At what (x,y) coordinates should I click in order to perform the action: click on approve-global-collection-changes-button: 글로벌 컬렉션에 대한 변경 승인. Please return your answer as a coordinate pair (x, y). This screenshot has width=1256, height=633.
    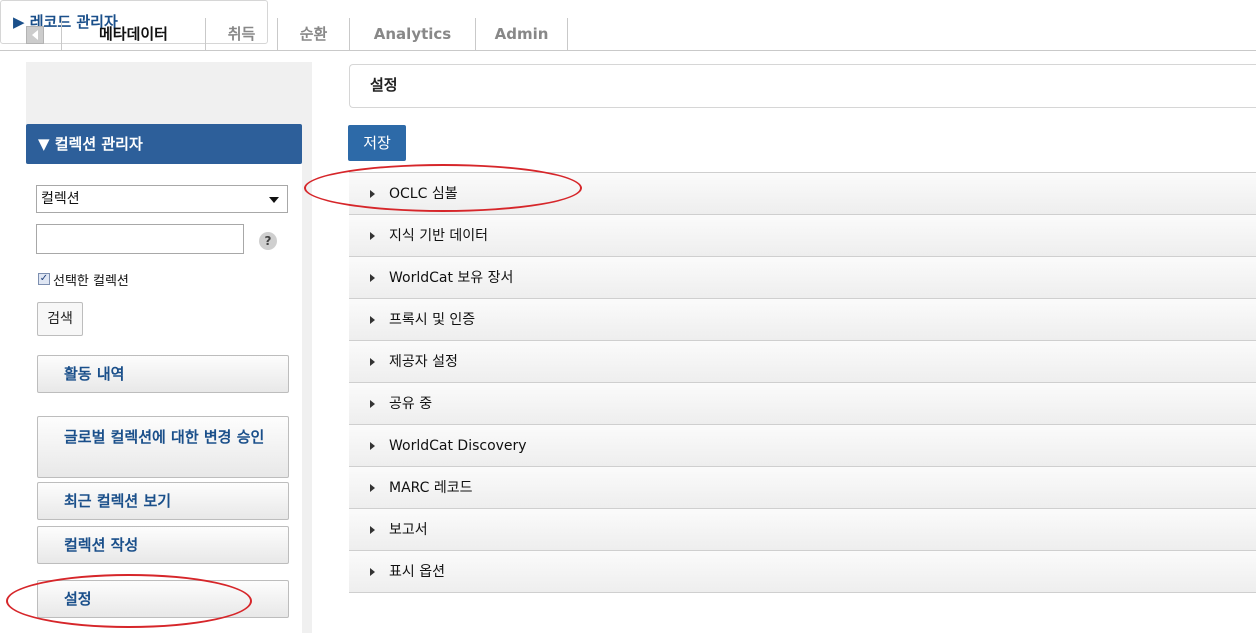
    Looking at the image, I should click on (163, 447).